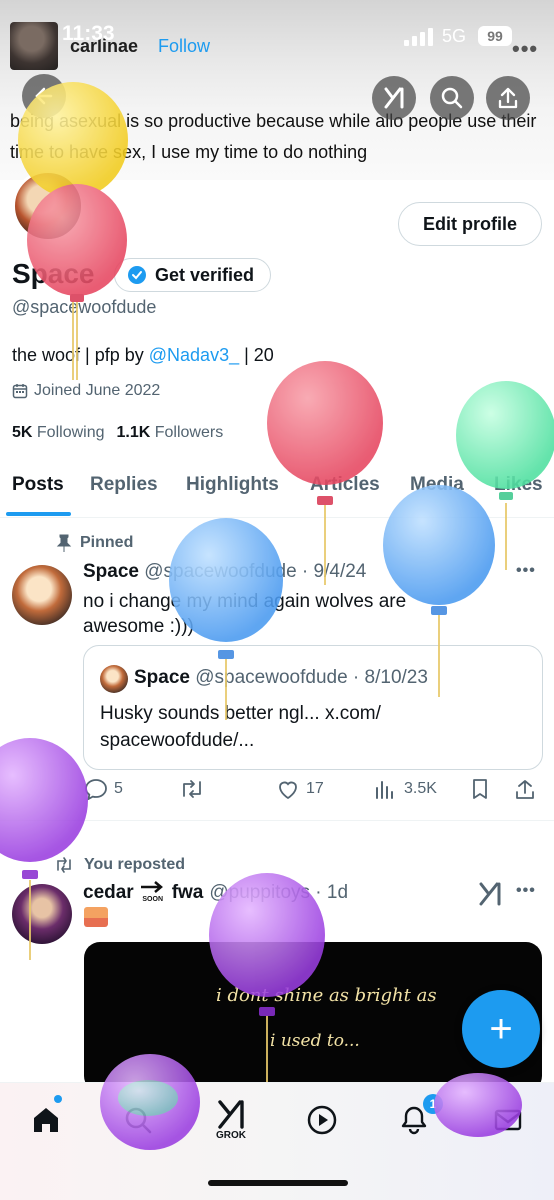  What do you see at coordinates (454, 36) in the screenshot?
I see `network-label: 5G` at bounding box center [454, 36].